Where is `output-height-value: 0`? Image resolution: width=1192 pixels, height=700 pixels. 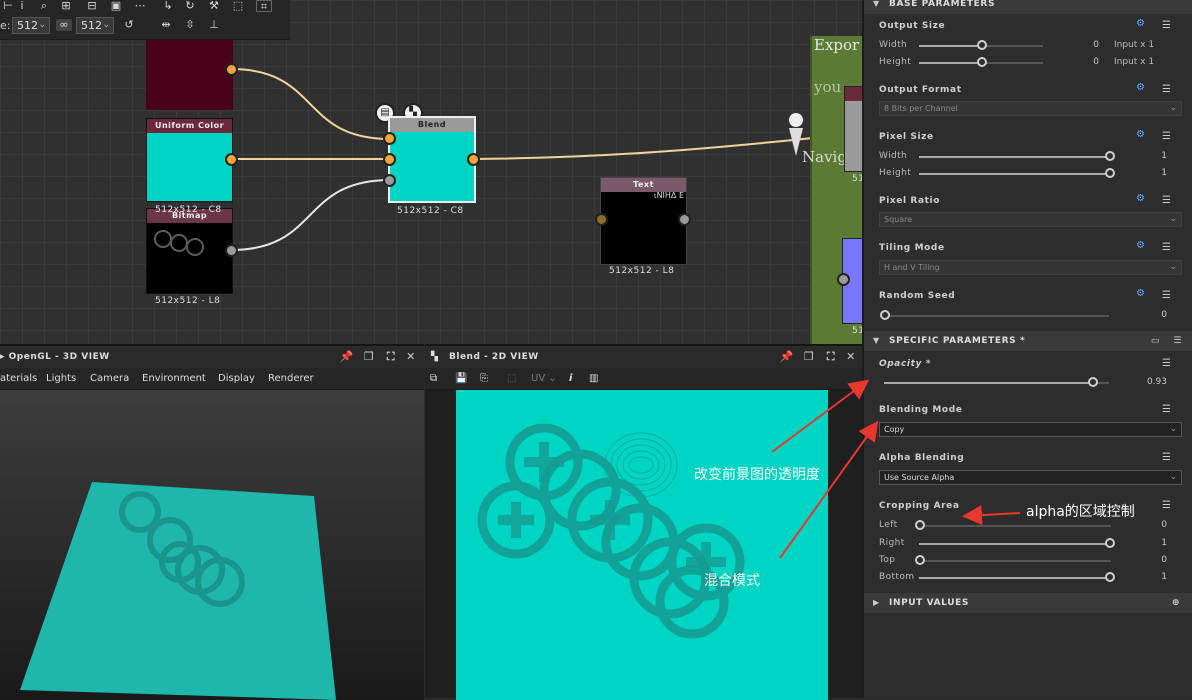
output-height-value: 0 is located at coordinates (1079, 62).